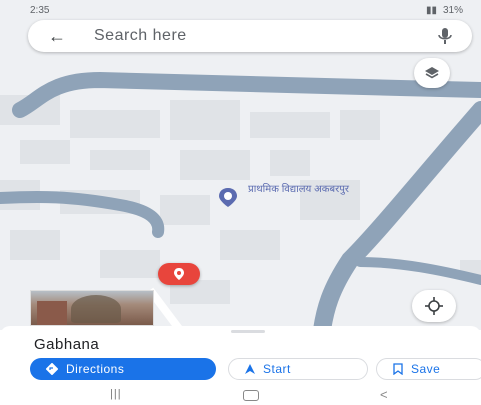 This screenshot has height=405, width=481. I want to click on search-input: Search here, so click(140, 36).